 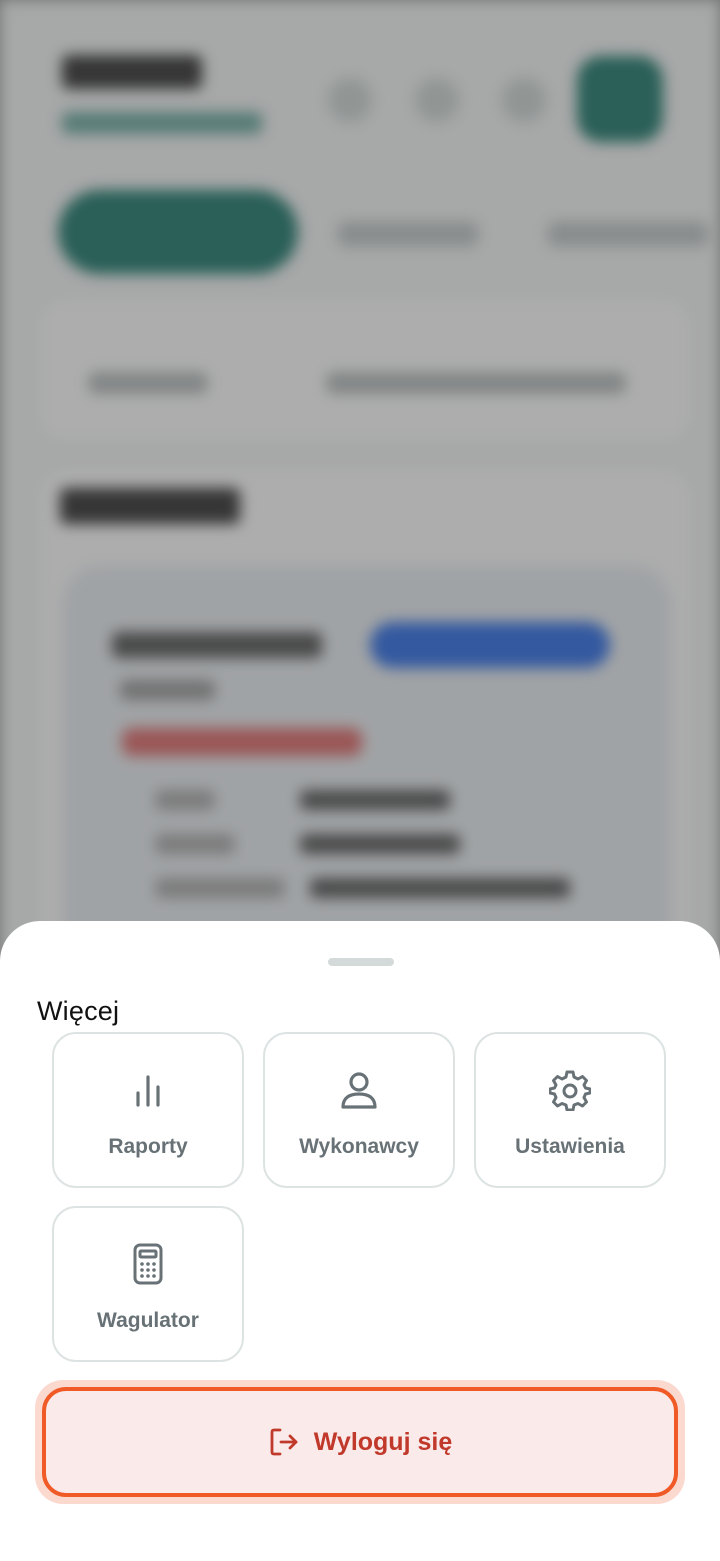 I want to click on logout-label: Wyloguj się, so click(x=383, y=1441).